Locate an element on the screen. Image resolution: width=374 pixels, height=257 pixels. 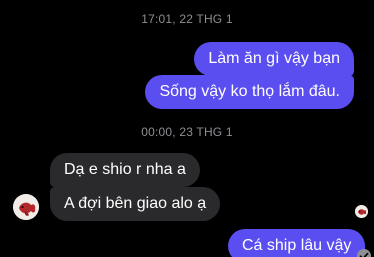
date-separator-2: 00:00, 23 THG 1 is located at coordinates (187, 132).